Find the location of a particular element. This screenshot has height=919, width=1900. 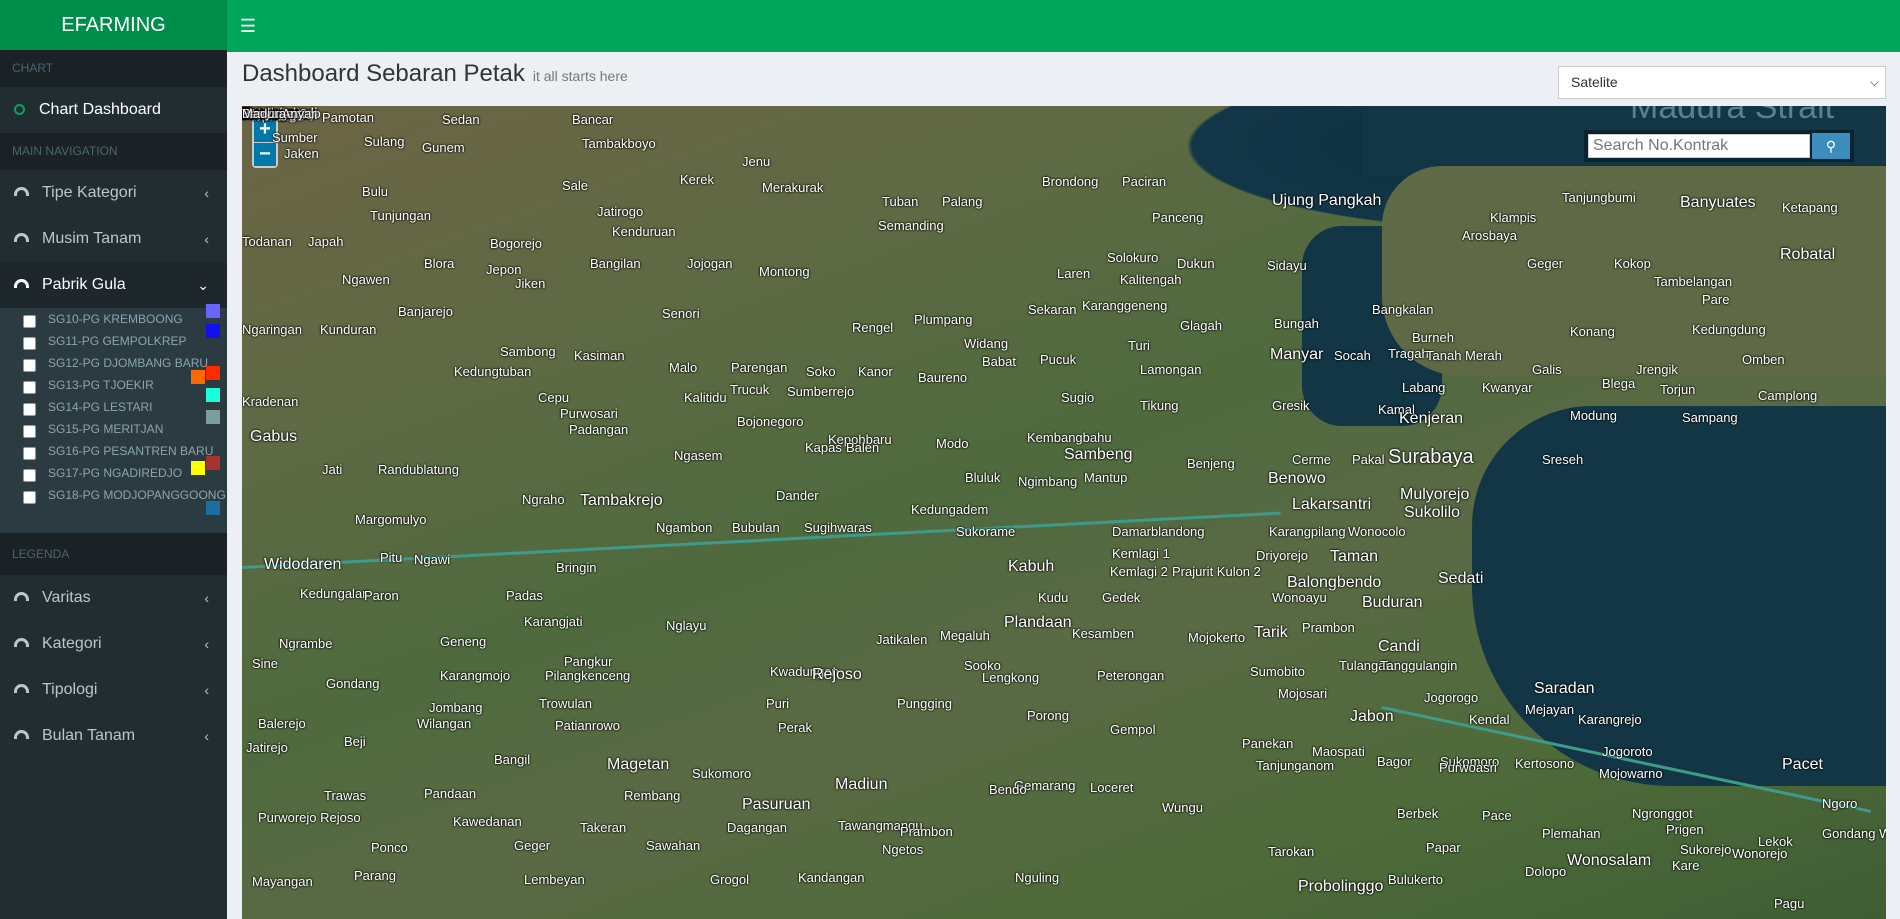

map-place-label: Sumber is located at coordinates (295, 137).